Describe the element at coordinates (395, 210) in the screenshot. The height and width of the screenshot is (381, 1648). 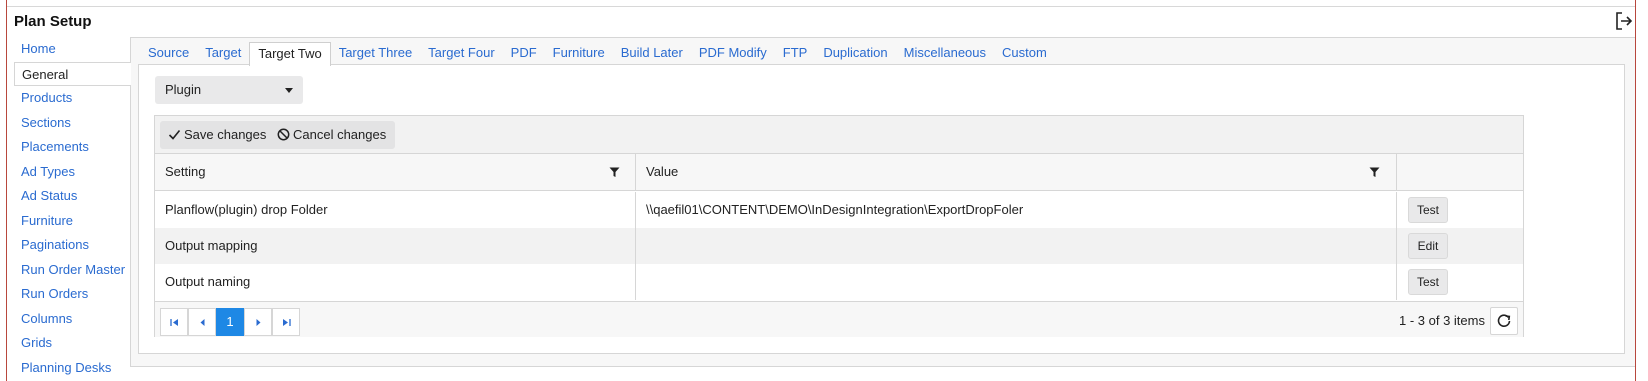
I see `setting-cell: Planflow(plugin) drop Folder` at that location.